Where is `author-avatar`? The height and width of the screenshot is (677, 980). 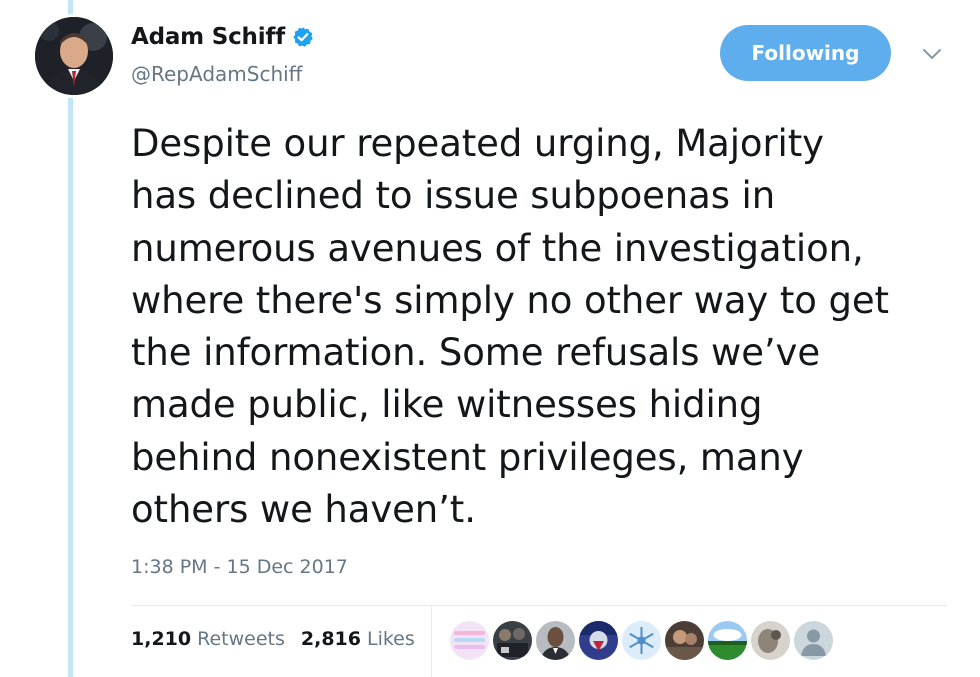
author-avatar is located at coordinates (74, 56).